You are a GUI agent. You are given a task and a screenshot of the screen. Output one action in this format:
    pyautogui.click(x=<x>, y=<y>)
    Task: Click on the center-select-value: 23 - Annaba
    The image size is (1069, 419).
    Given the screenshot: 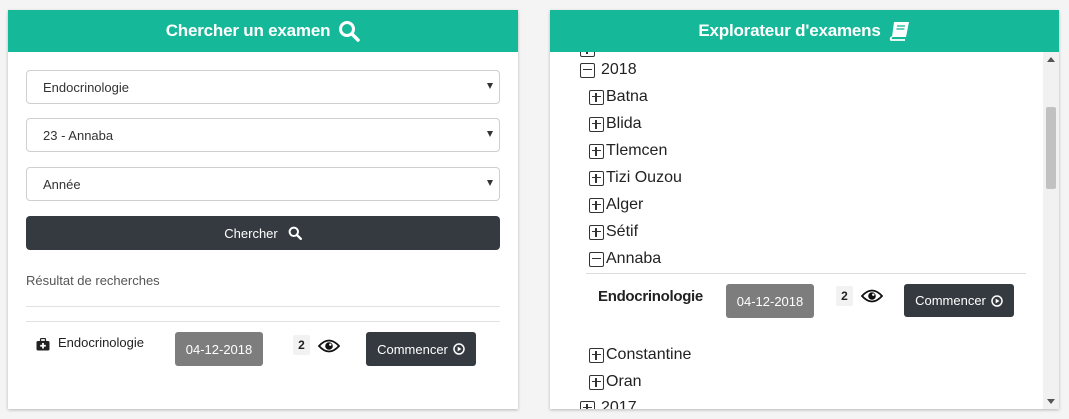 What is the action you would take?
    pyautogui.click(x=78, y=135)
    